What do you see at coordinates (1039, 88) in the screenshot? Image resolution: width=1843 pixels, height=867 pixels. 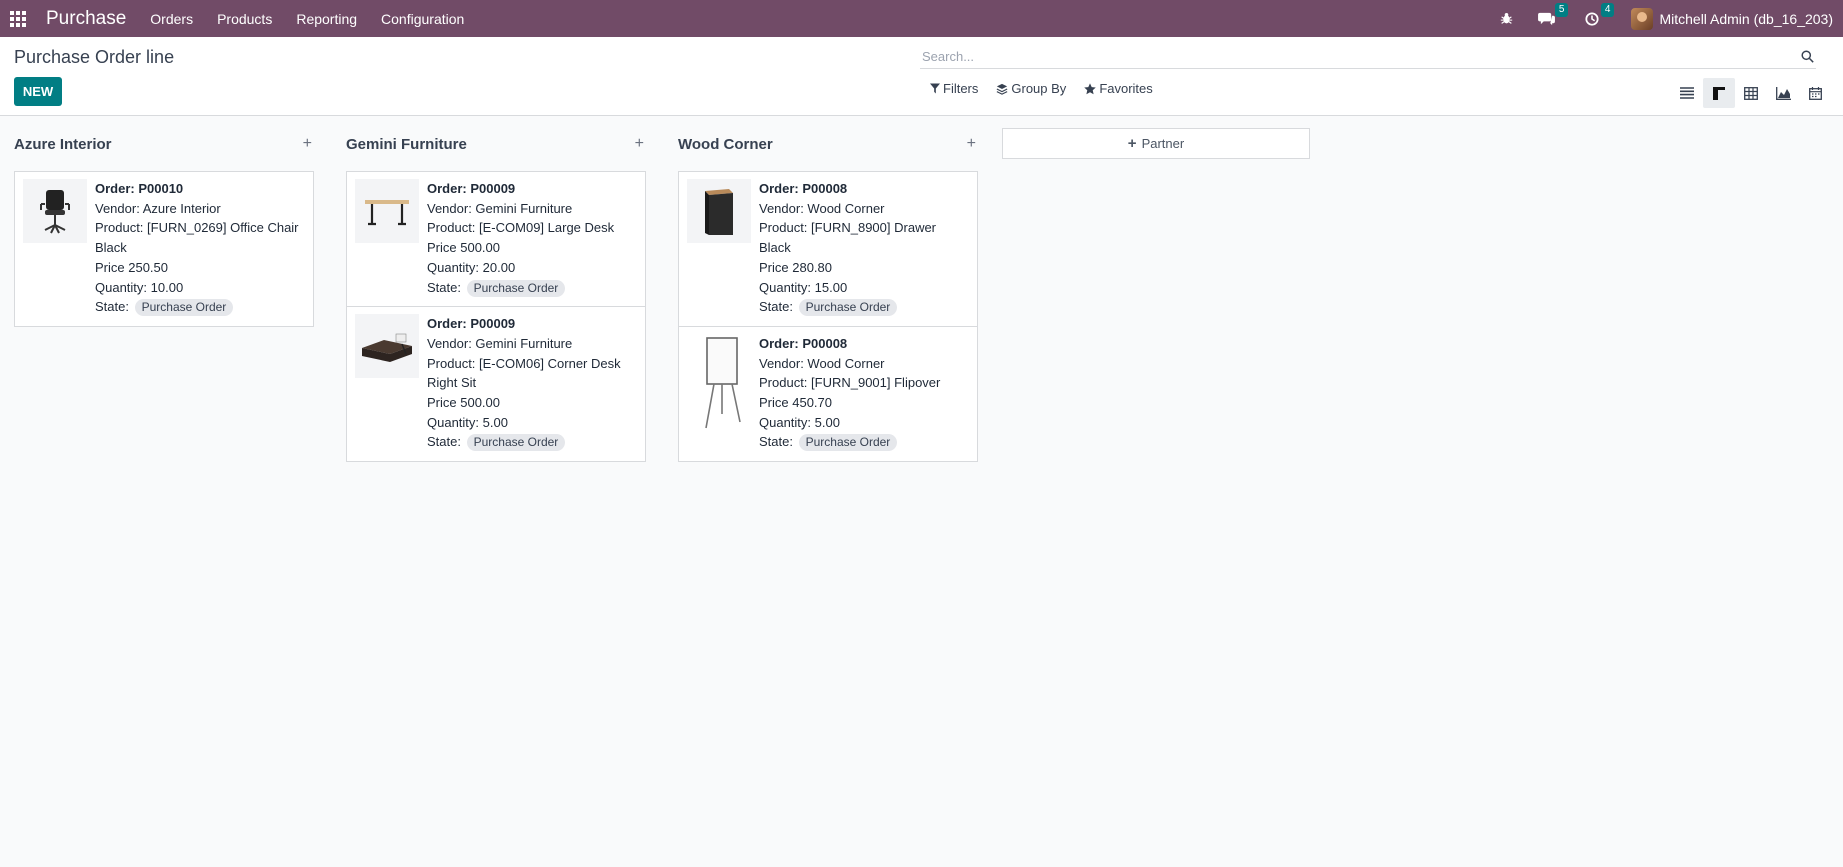 I see `group-by-label: Group By` at bounding box center [1039, 88].